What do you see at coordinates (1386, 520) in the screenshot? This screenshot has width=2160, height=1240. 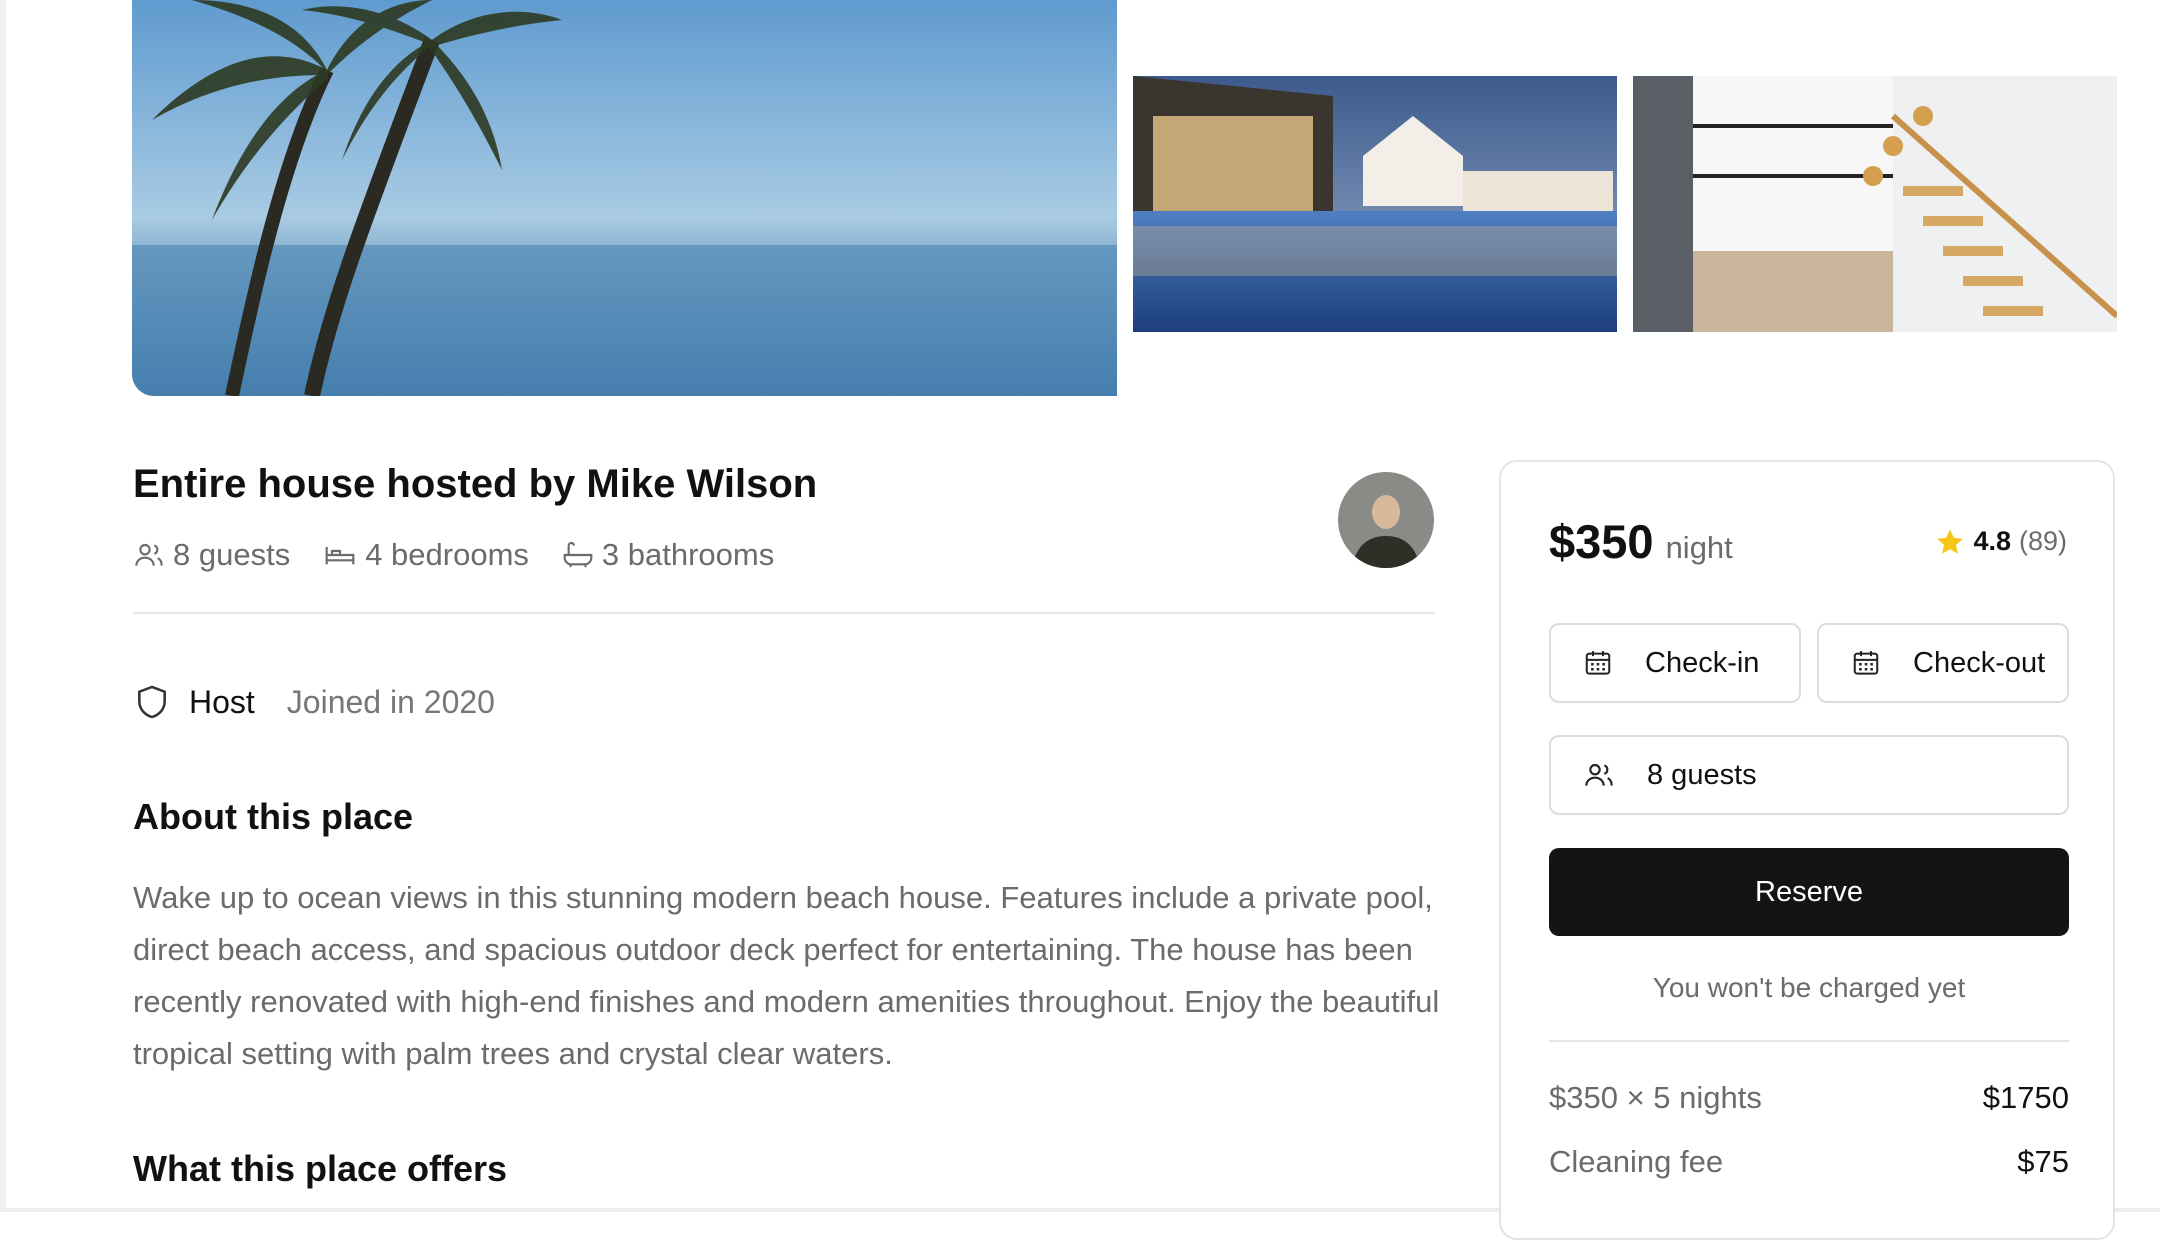 I see `host-avatar` at bounding box center [1386, 520].